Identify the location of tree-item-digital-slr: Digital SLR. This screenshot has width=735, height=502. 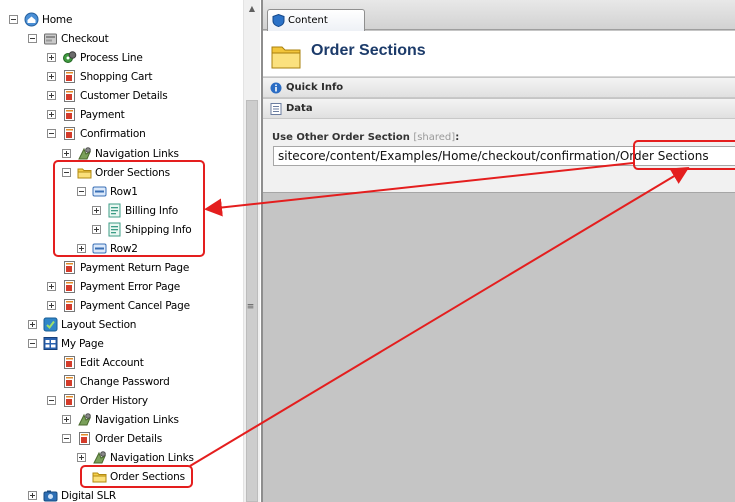
(72, 494).